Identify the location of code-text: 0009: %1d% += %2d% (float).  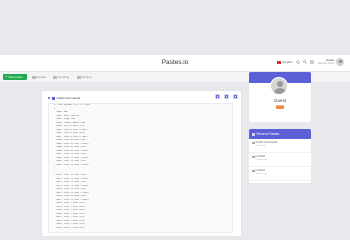
(72, 143).